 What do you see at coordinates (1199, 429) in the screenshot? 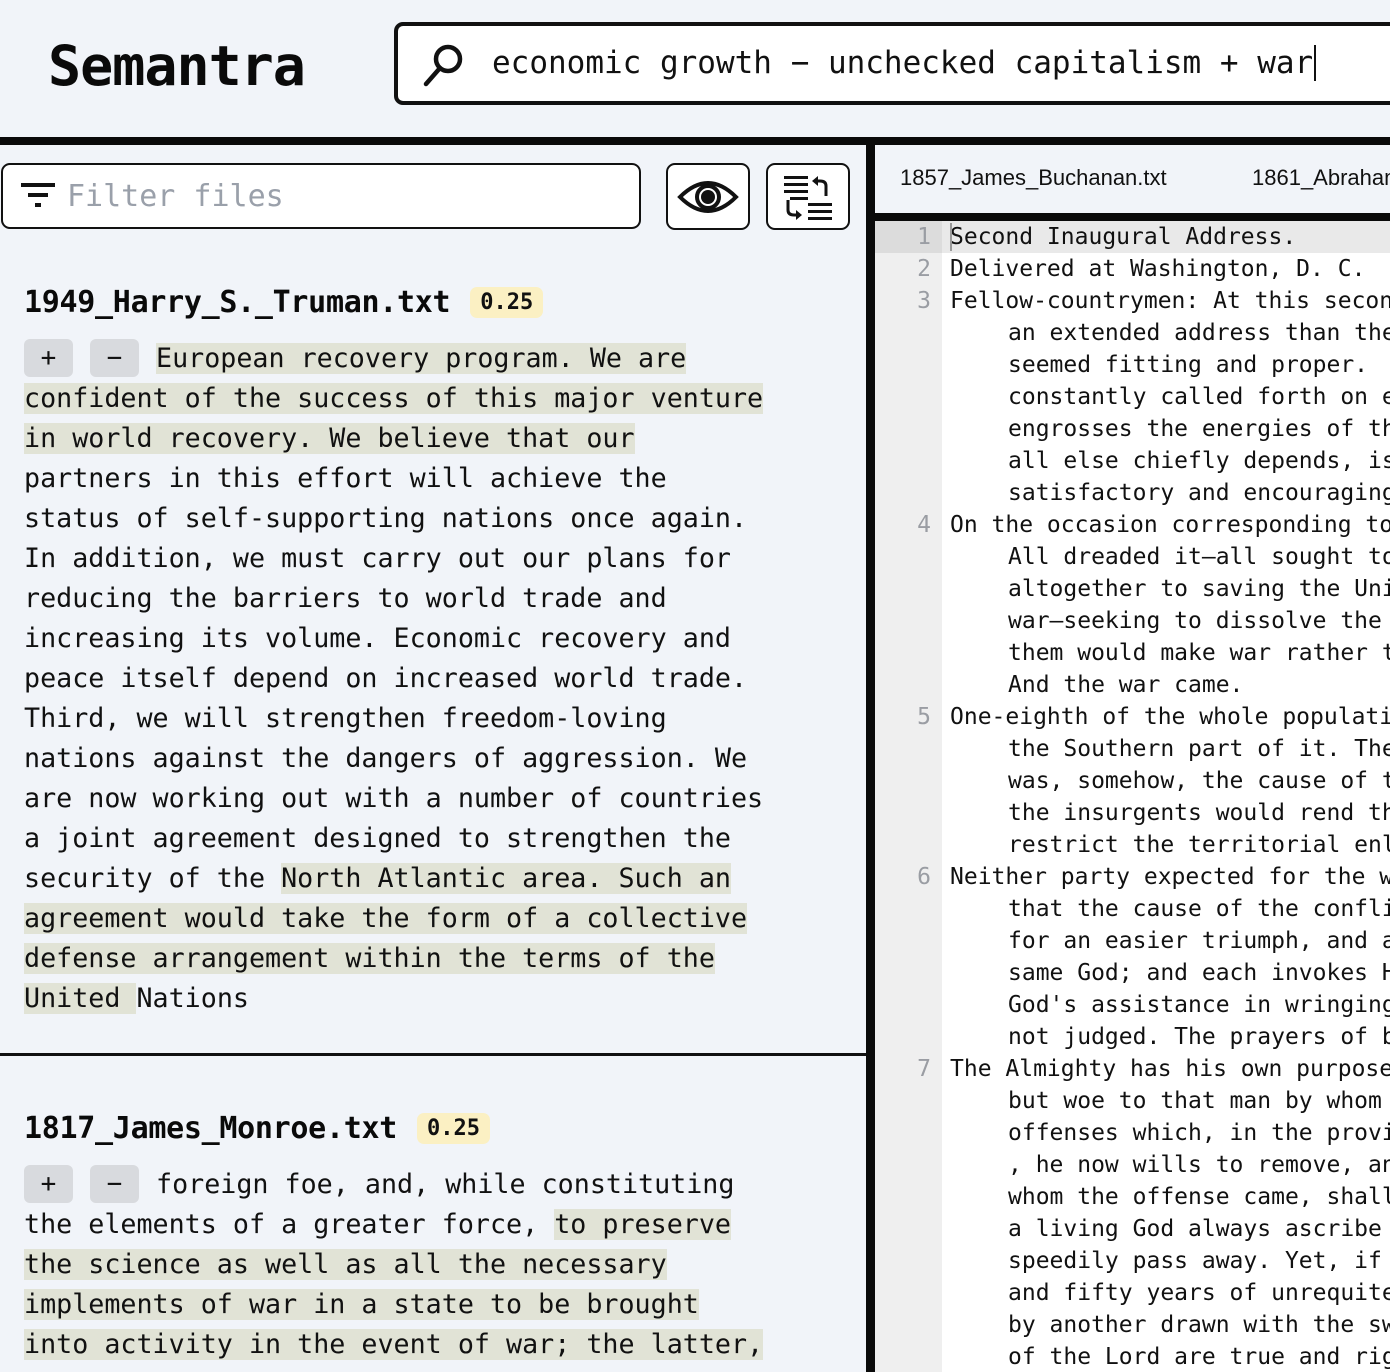
I see `document-line-text: engrosses the energies of the nation` at bounding box center [1199, 429].